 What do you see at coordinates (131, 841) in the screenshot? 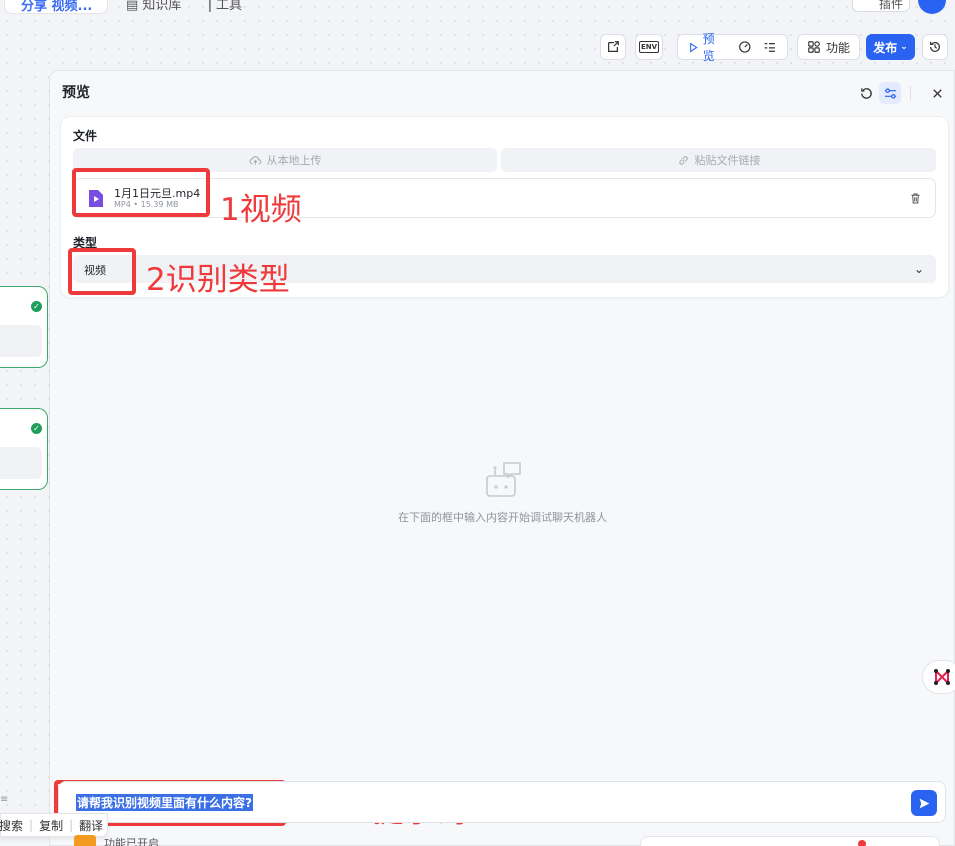
I see `feature-status-label: 功能已开启` at bounding box center [131, 841].